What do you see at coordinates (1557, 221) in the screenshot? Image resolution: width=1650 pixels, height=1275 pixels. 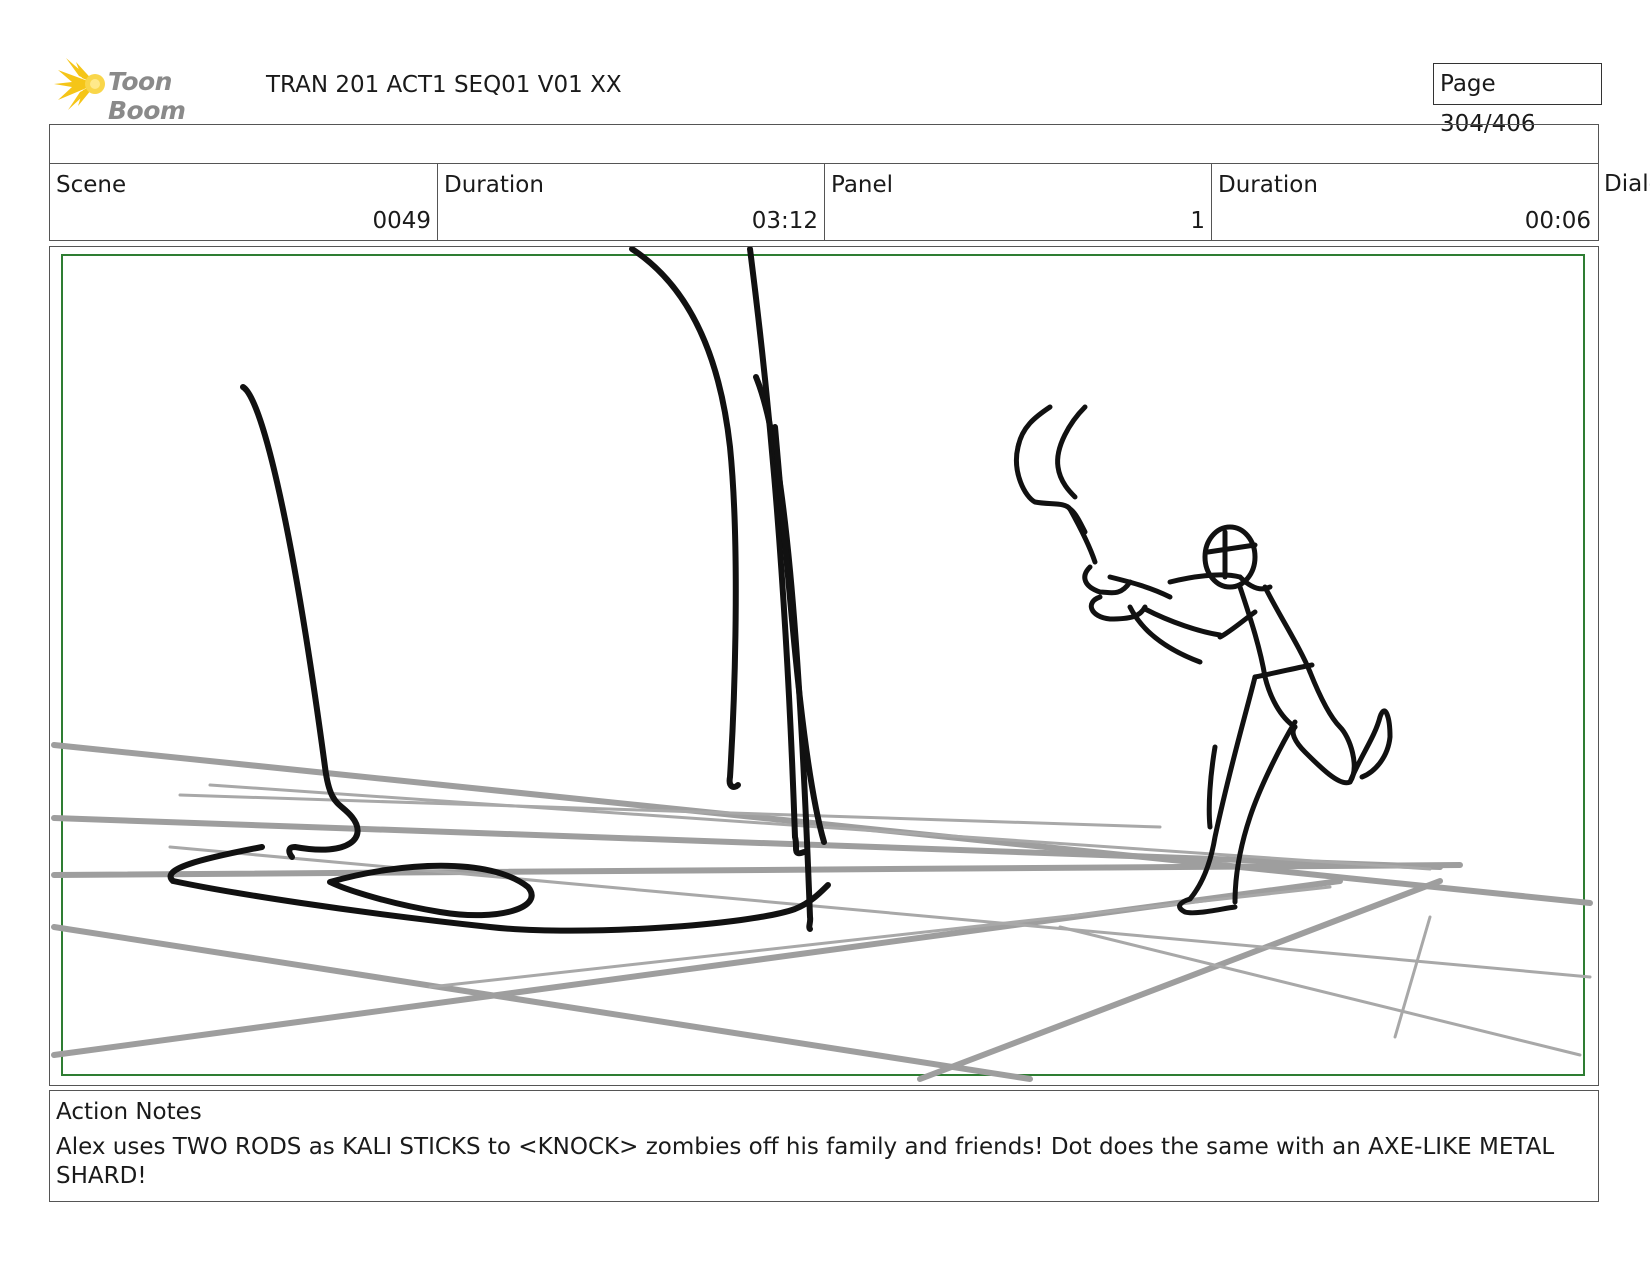 I see `panel-duration-value: 00:06` at bounding box center [1557, 221].